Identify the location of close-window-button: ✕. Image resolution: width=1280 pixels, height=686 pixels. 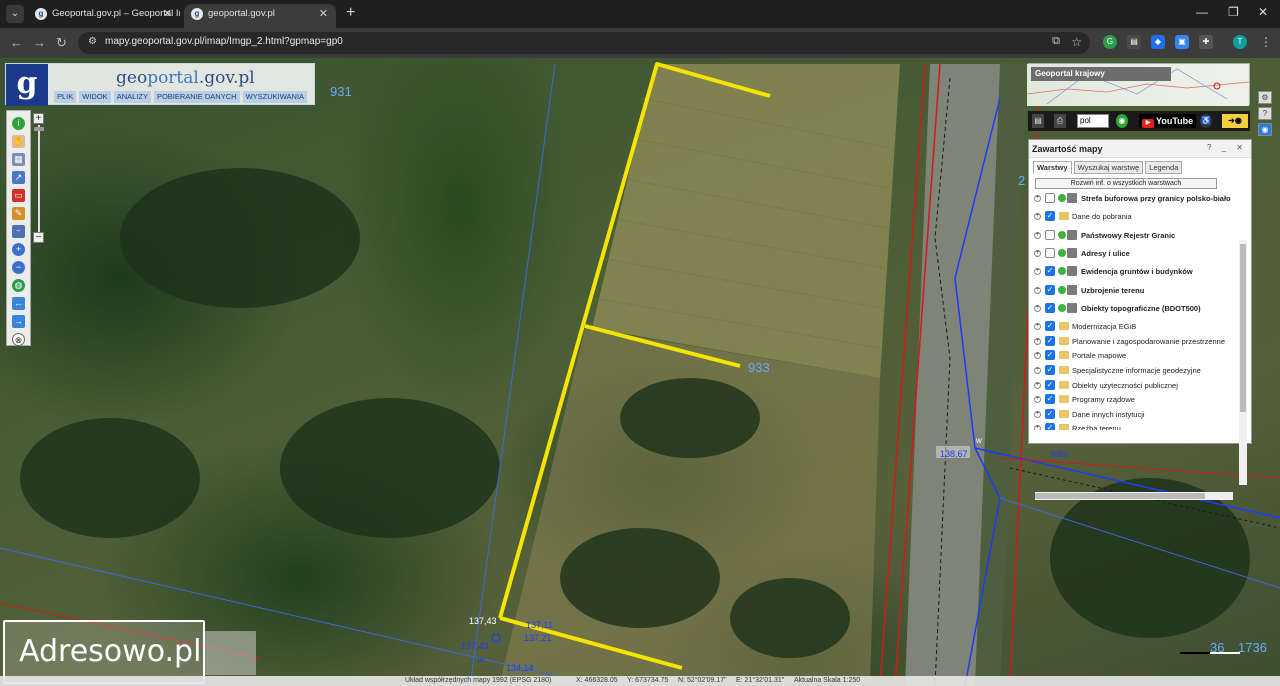
(1263, 12).